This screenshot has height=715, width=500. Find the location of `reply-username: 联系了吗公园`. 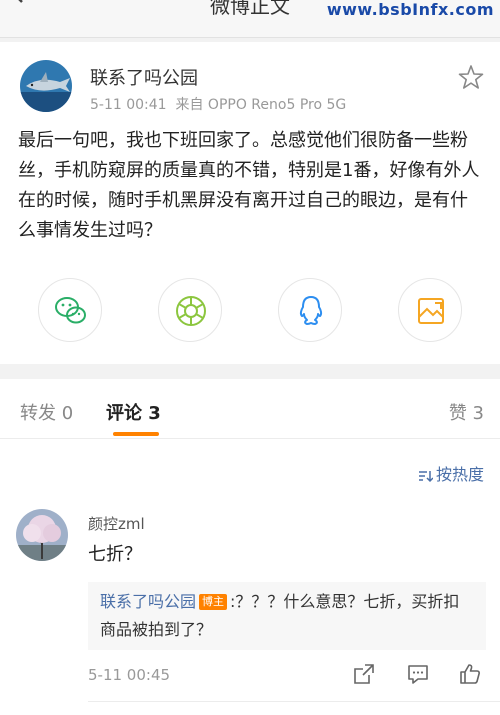

reply-username: 联系了吗公园 is located at coordinates (148, 601).